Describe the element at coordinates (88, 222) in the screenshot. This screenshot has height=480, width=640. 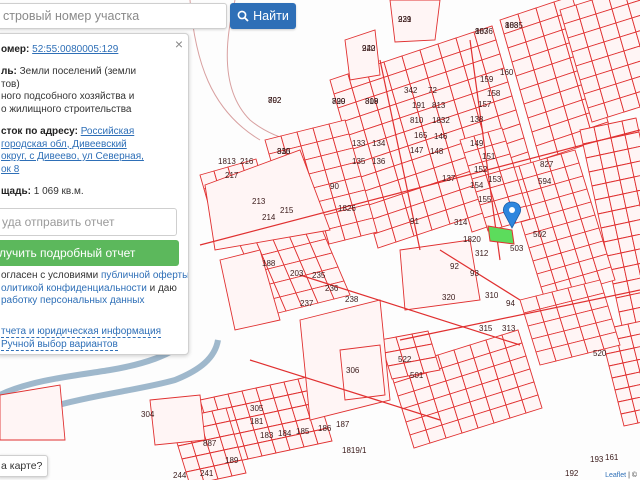
I see `email-field` at that location.